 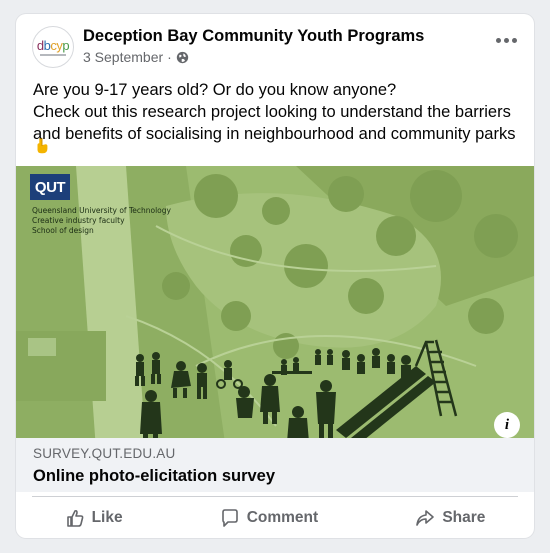 I want to click on info-icon: i, so click(x=507, y=425).